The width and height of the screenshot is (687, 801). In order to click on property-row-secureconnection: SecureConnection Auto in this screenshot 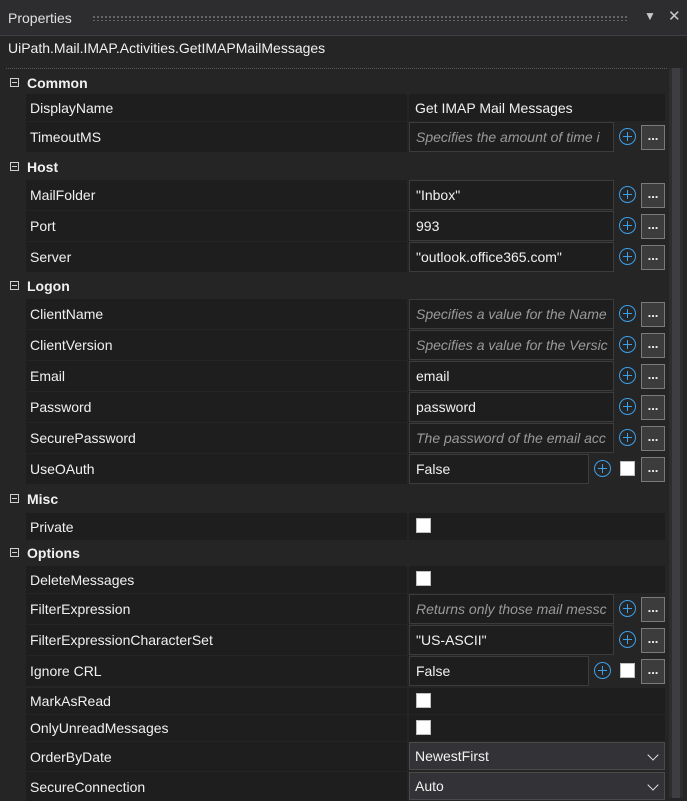, I will do `click(333, 786)`.